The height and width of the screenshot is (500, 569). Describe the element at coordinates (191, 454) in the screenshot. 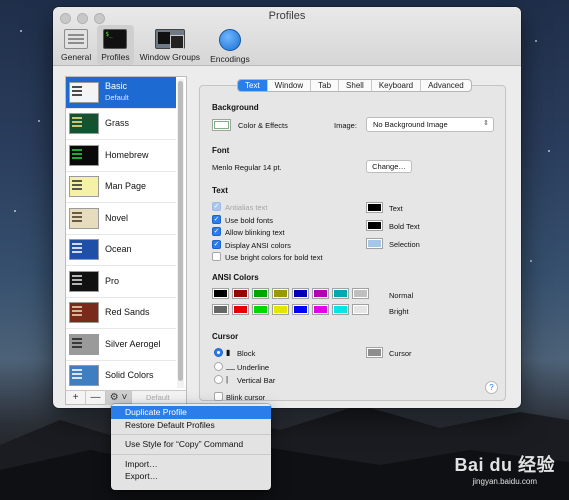

I see `menu-separator` at that location.